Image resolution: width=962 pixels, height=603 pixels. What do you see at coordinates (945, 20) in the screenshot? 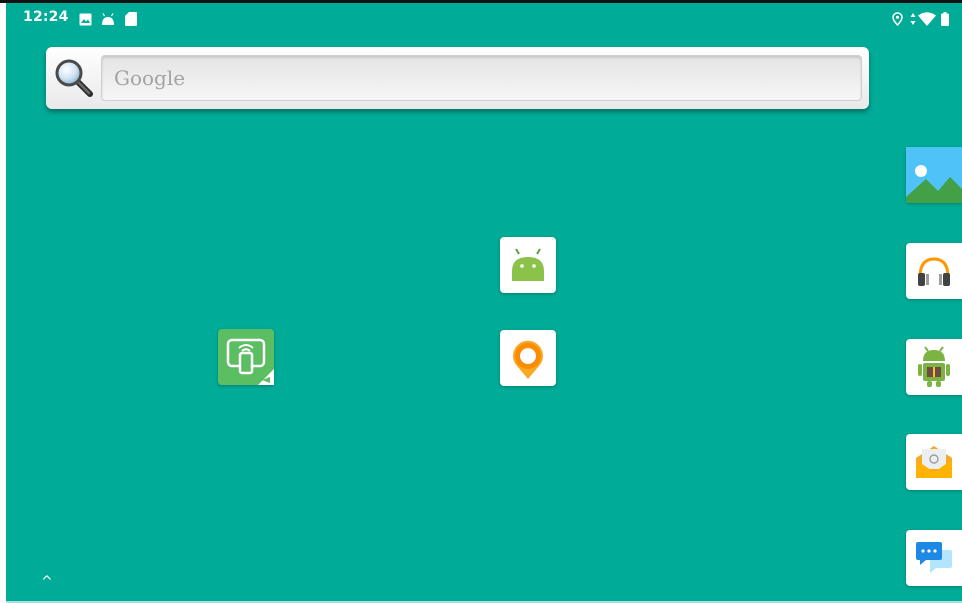
I see `battery-icon` at bounding box center [945, 20].